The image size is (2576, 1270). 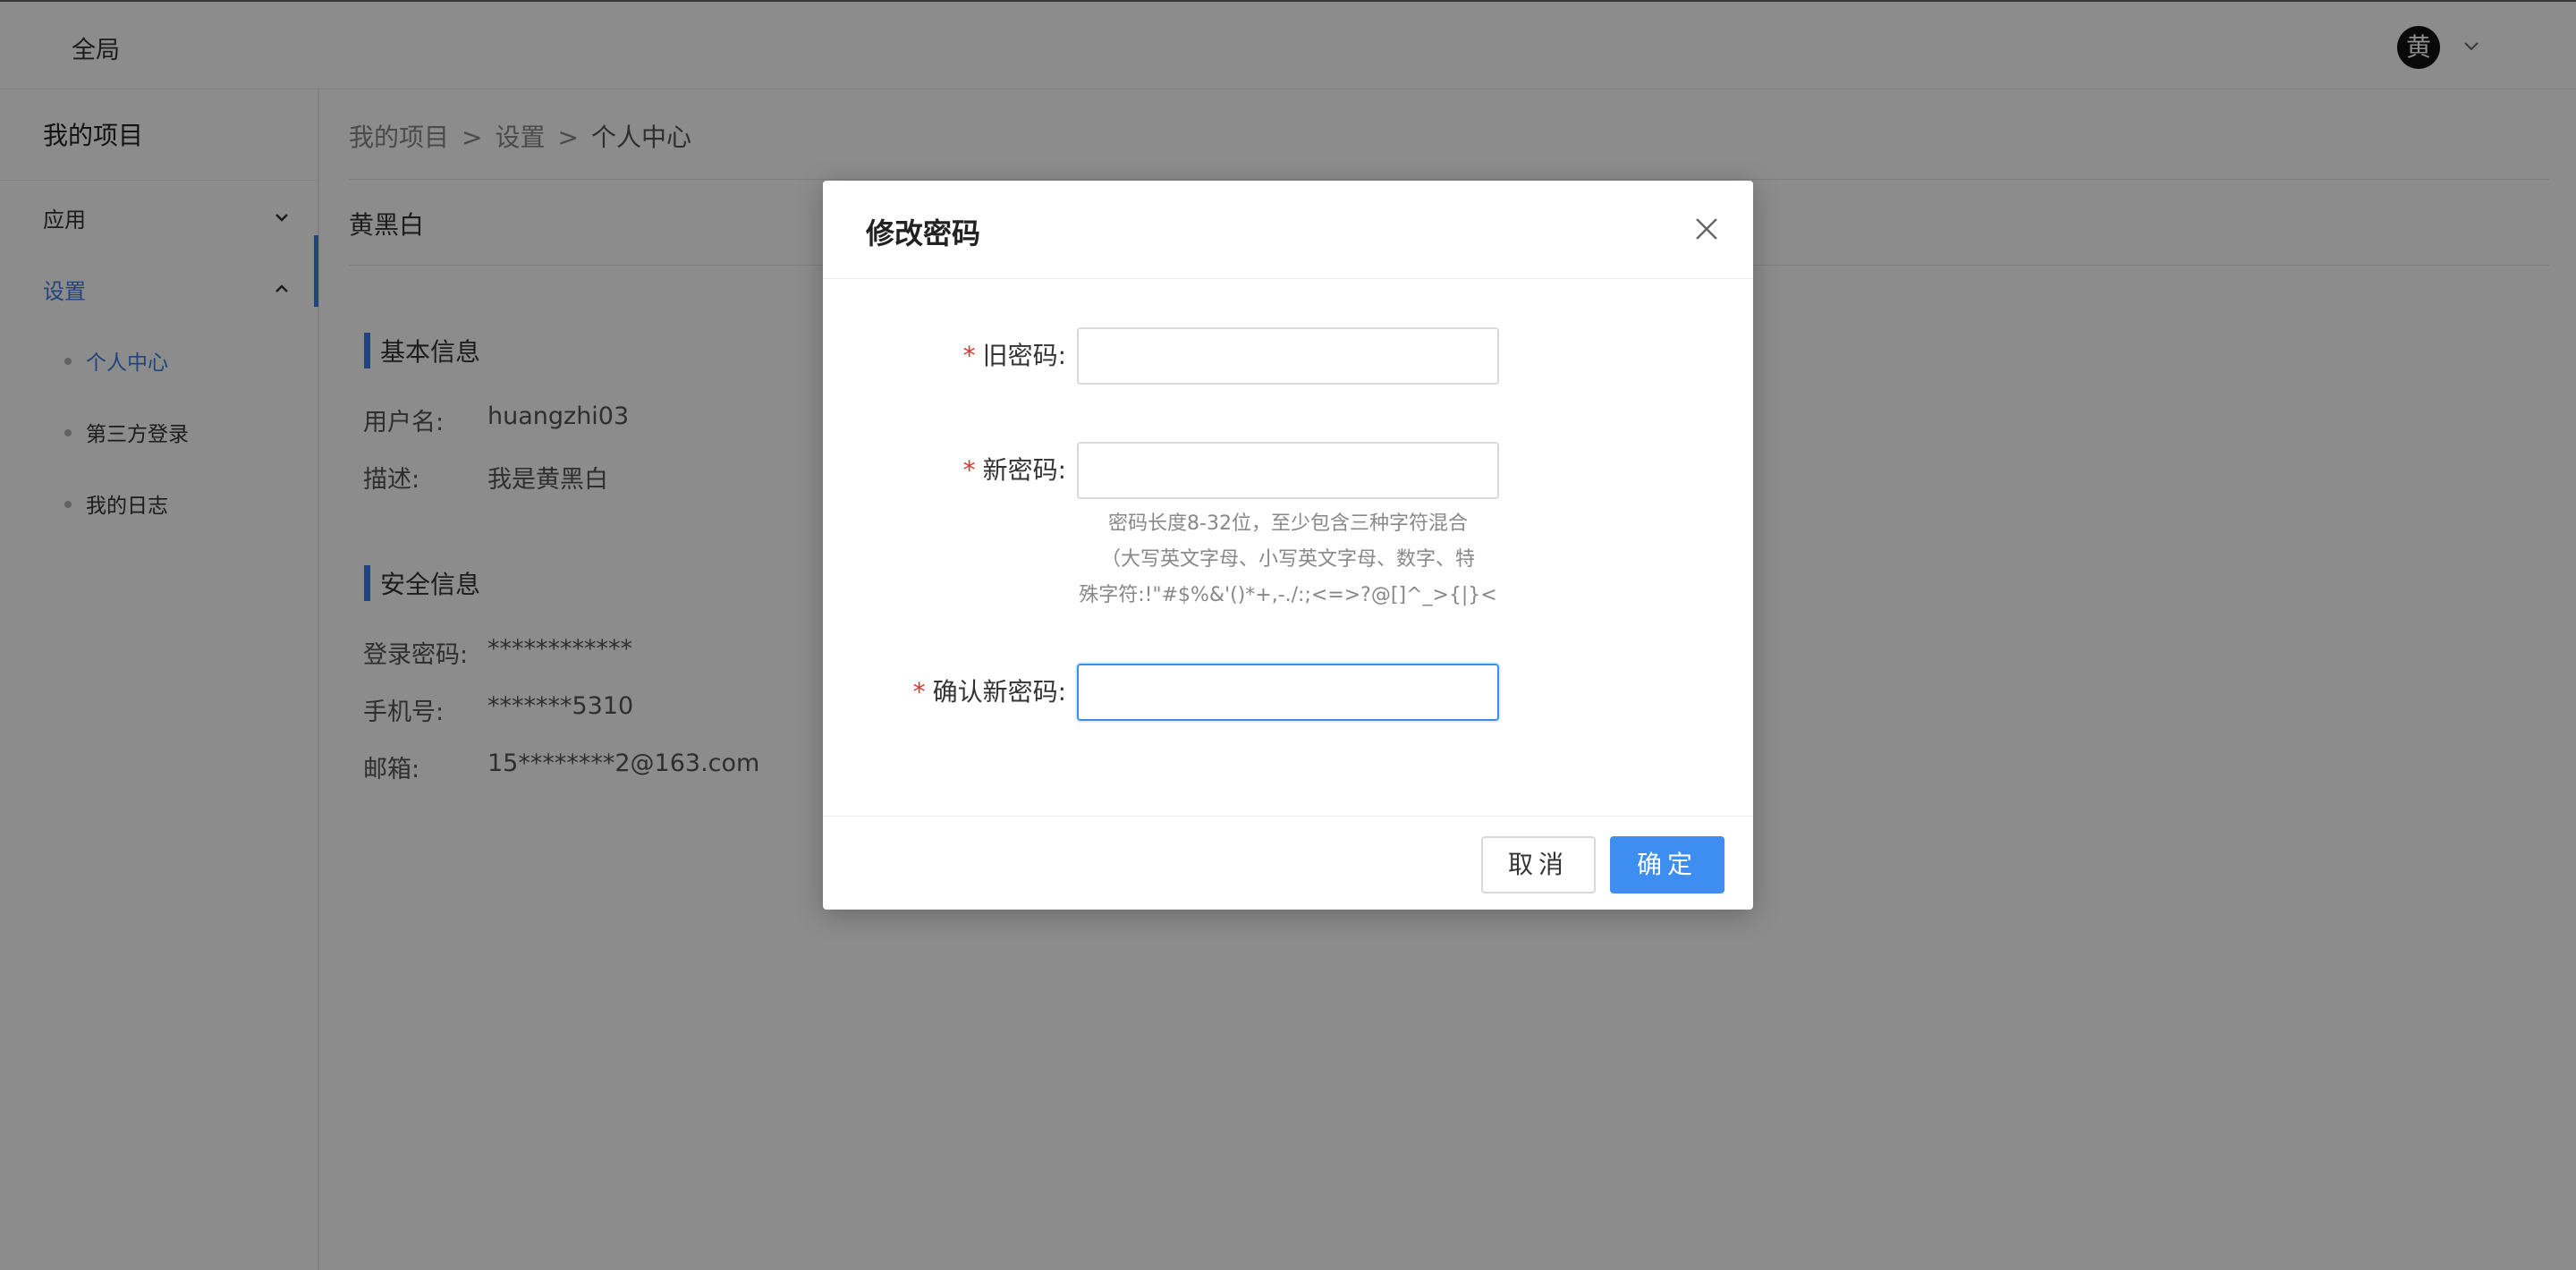 What do you see at coordinates (1288, 863) in the screenshot?
I see `dialog-footer: 取消 确定` at bounding box center [1288, 863].